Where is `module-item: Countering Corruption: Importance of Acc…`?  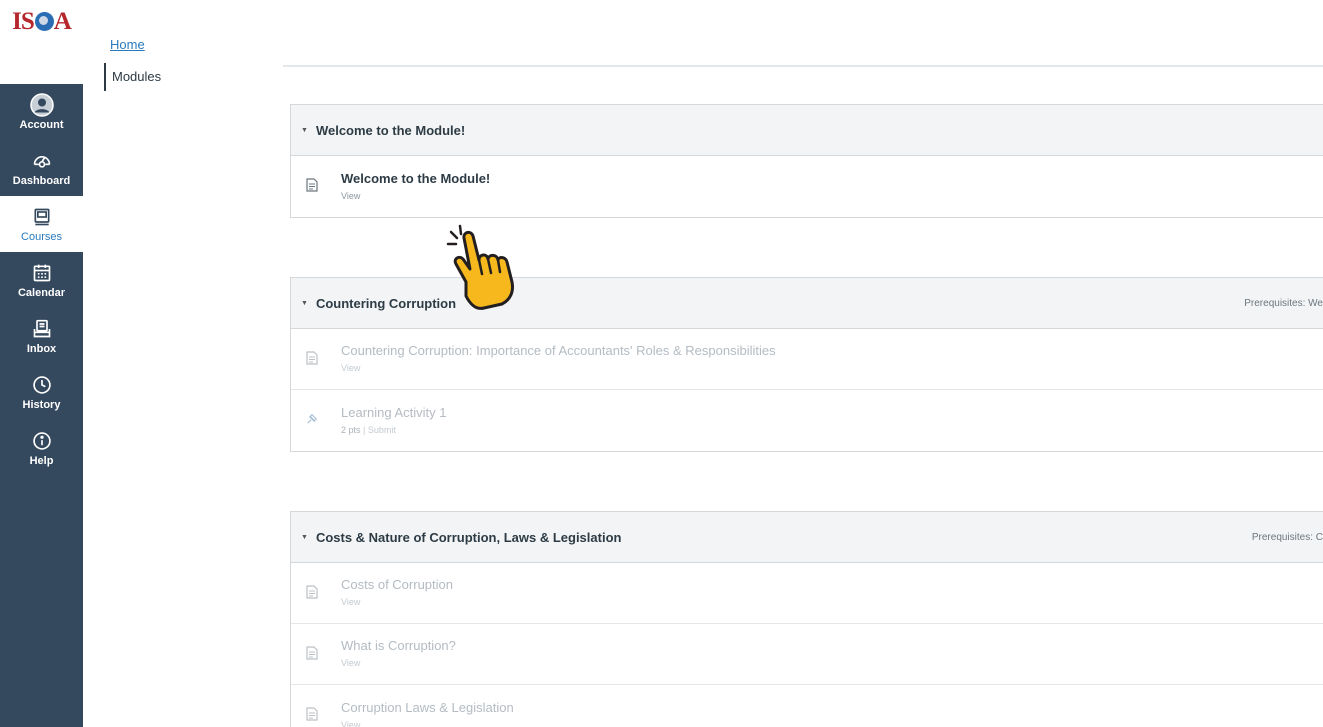
module-item: Countering Corruption: Importance of Acc… is located at coordinates (807, 359).